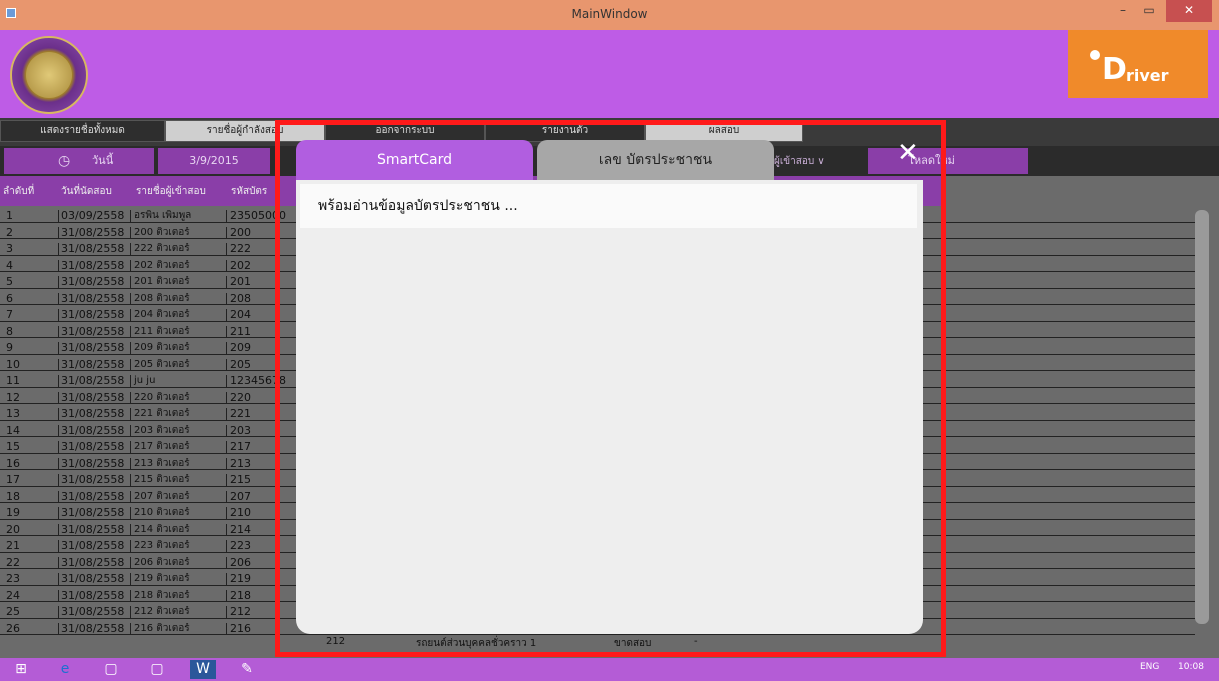 This screenshot has width=1219, height=681. Describe the element at coordinates (178, 364) in the screenshot. I see `row-name: 205 ติวเตอร์` at that location.